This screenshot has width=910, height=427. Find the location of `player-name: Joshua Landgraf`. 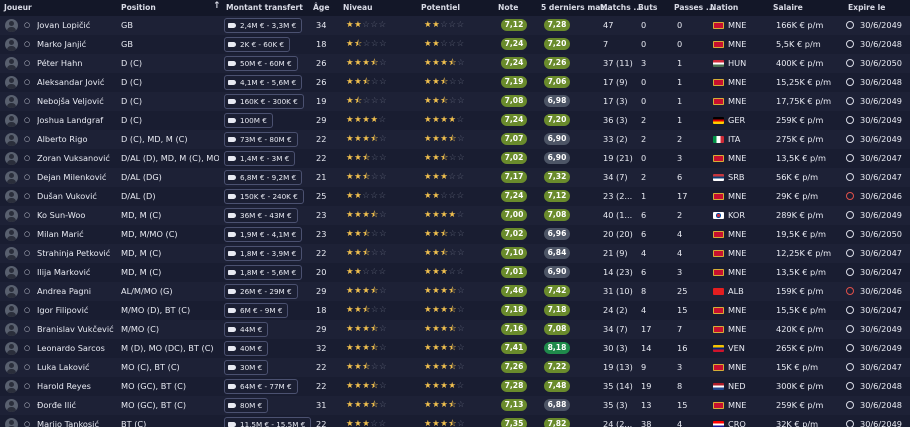

player-name: Joshua Landgraf is located at coordinates (76, 120).